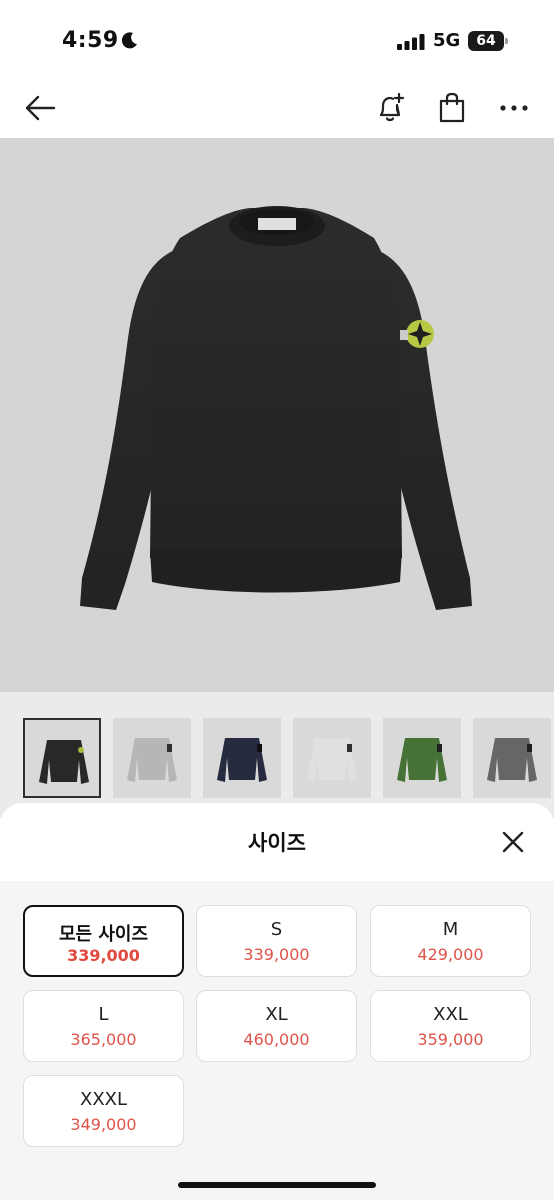 This screenshot has height=1200, width=554. I want to click on color-thumbnail-strip, so click(288, 759).